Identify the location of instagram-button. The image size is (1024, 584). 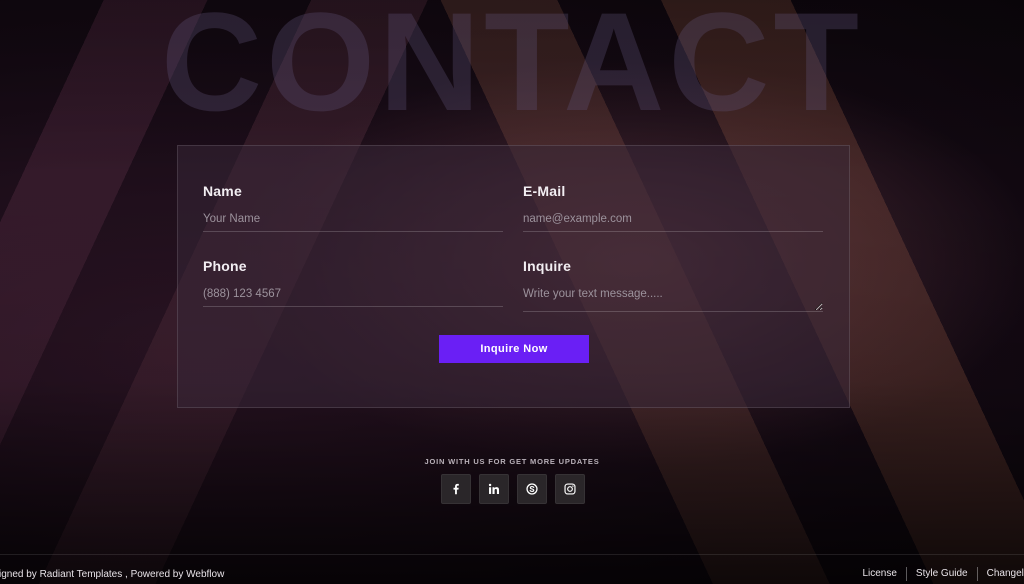
(570, 489).